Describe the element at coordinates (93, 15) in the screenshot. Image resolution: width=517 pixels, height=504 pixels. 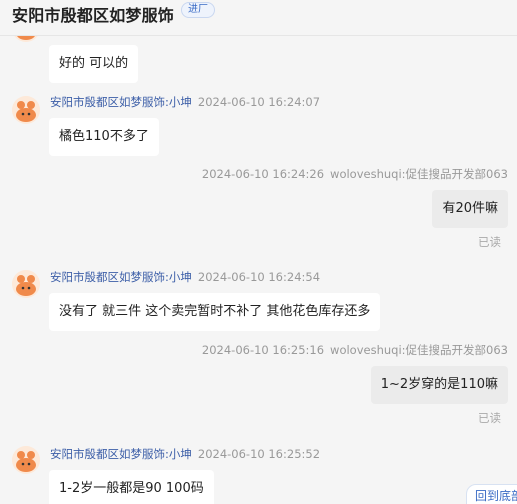
I see `shop-title: 安阳市殷都区如梦服饰` at that location.